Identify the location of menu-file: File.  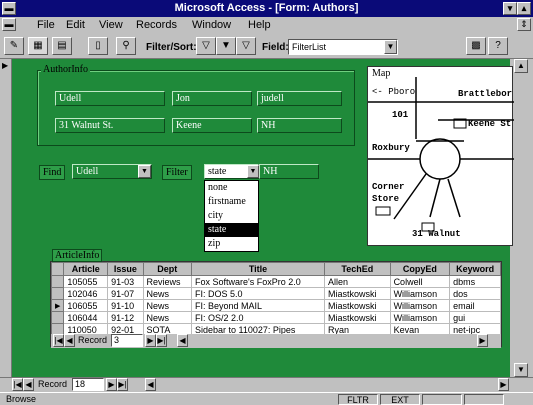
(46, 25).